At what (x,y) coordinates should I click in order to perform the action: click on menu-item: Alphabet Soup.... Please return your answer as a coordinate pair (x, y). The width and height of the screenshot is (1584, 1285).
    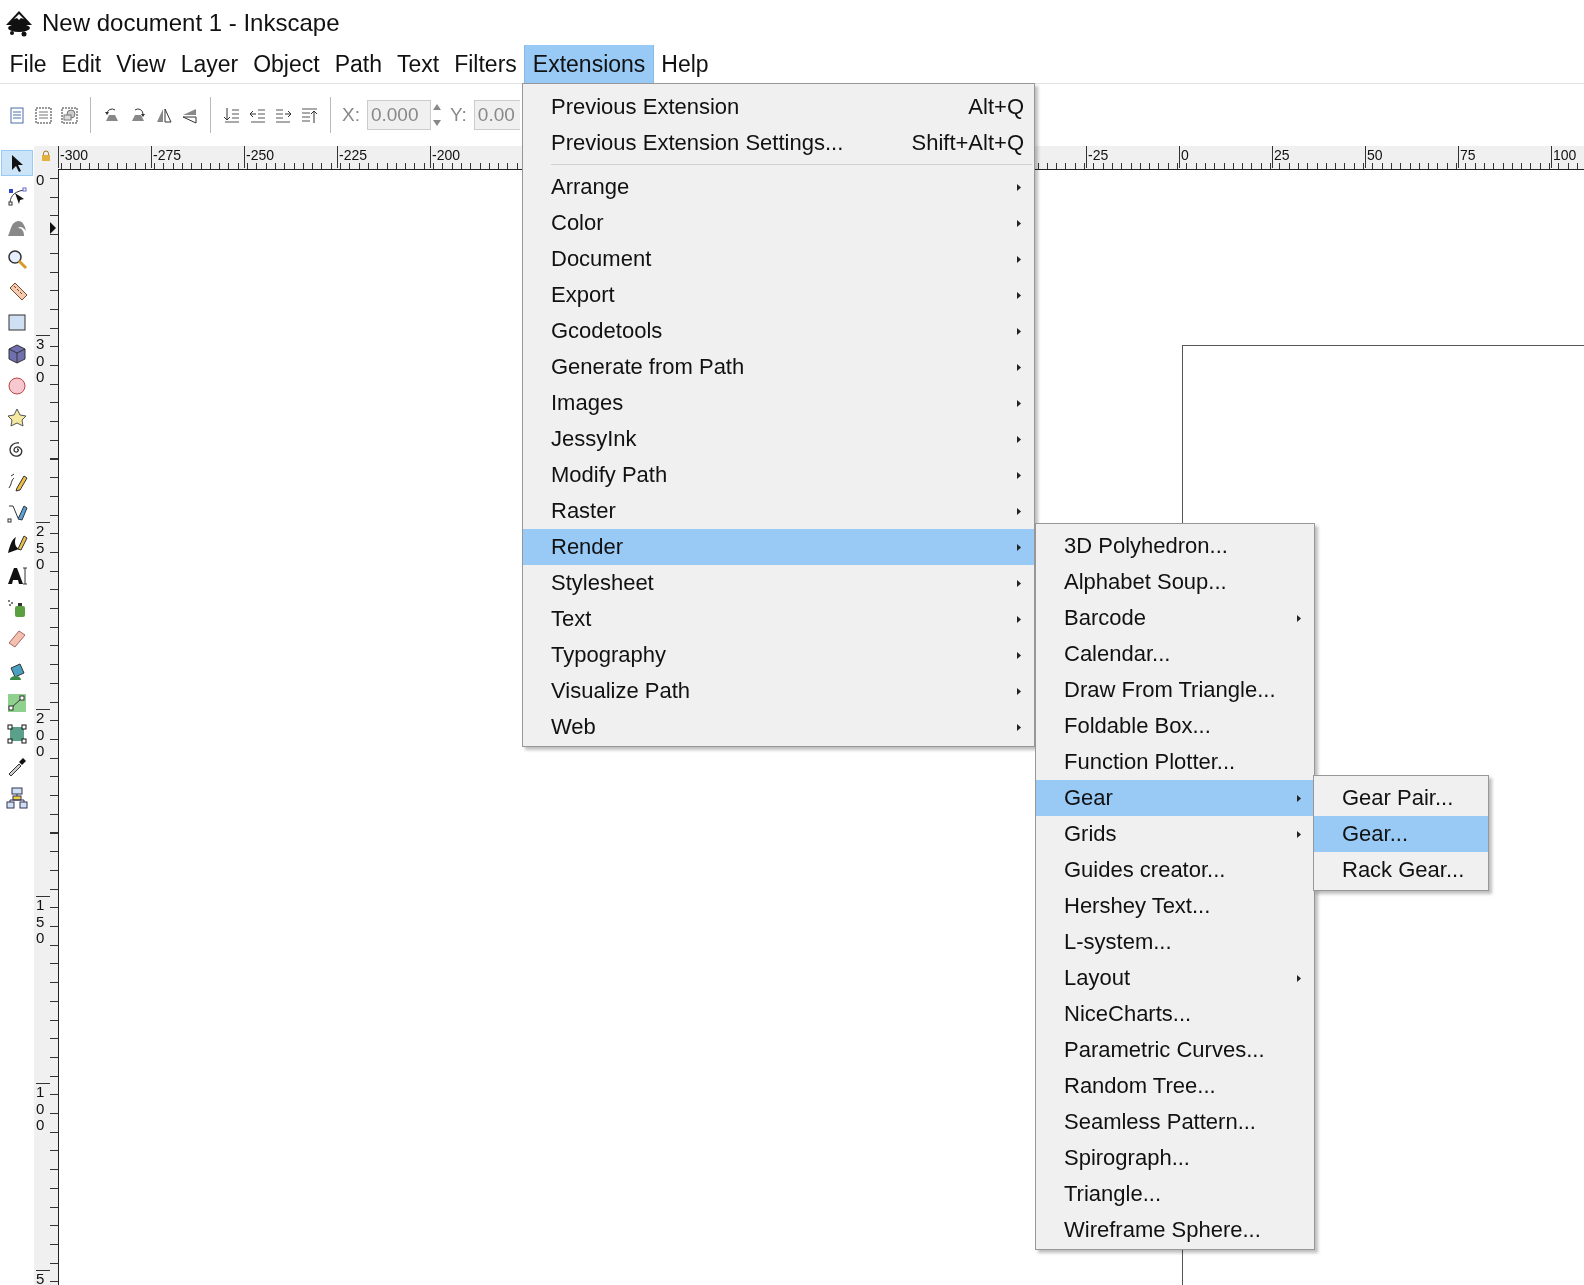
    Looking at the image, I should click on (1175, 582).